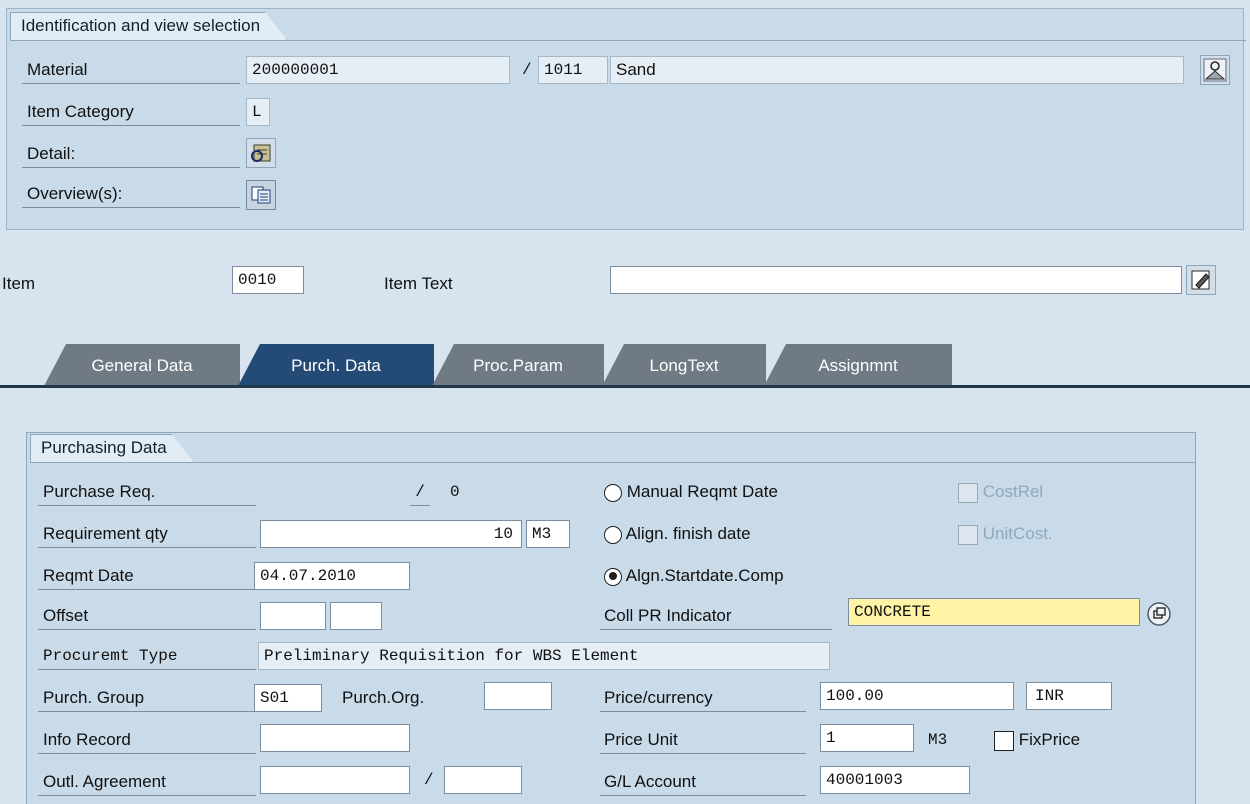 The image size is (1250, 804). What do you see at coordinates (613, 534) in the screenshot?
I see `radio-finish-button` at bounding box center [613, 534].